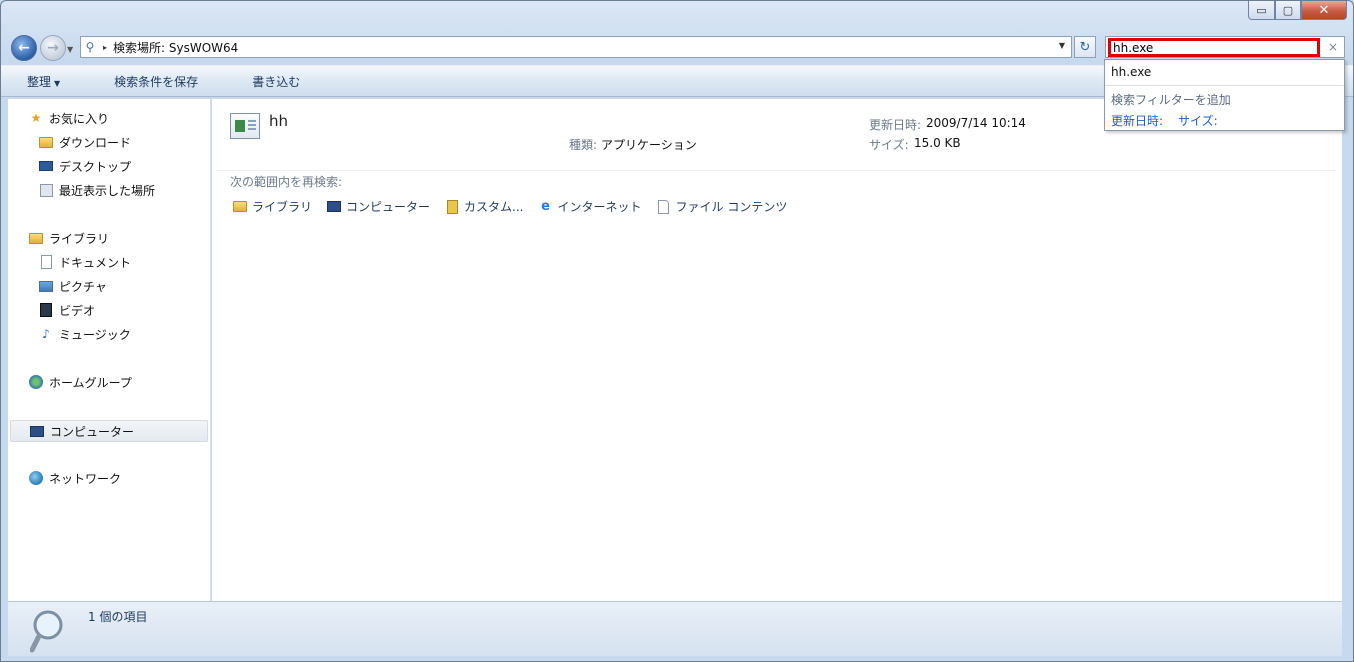 This screenshot has width=1354, height=662. I want to click on star-icon: ★, so click(36, 118).